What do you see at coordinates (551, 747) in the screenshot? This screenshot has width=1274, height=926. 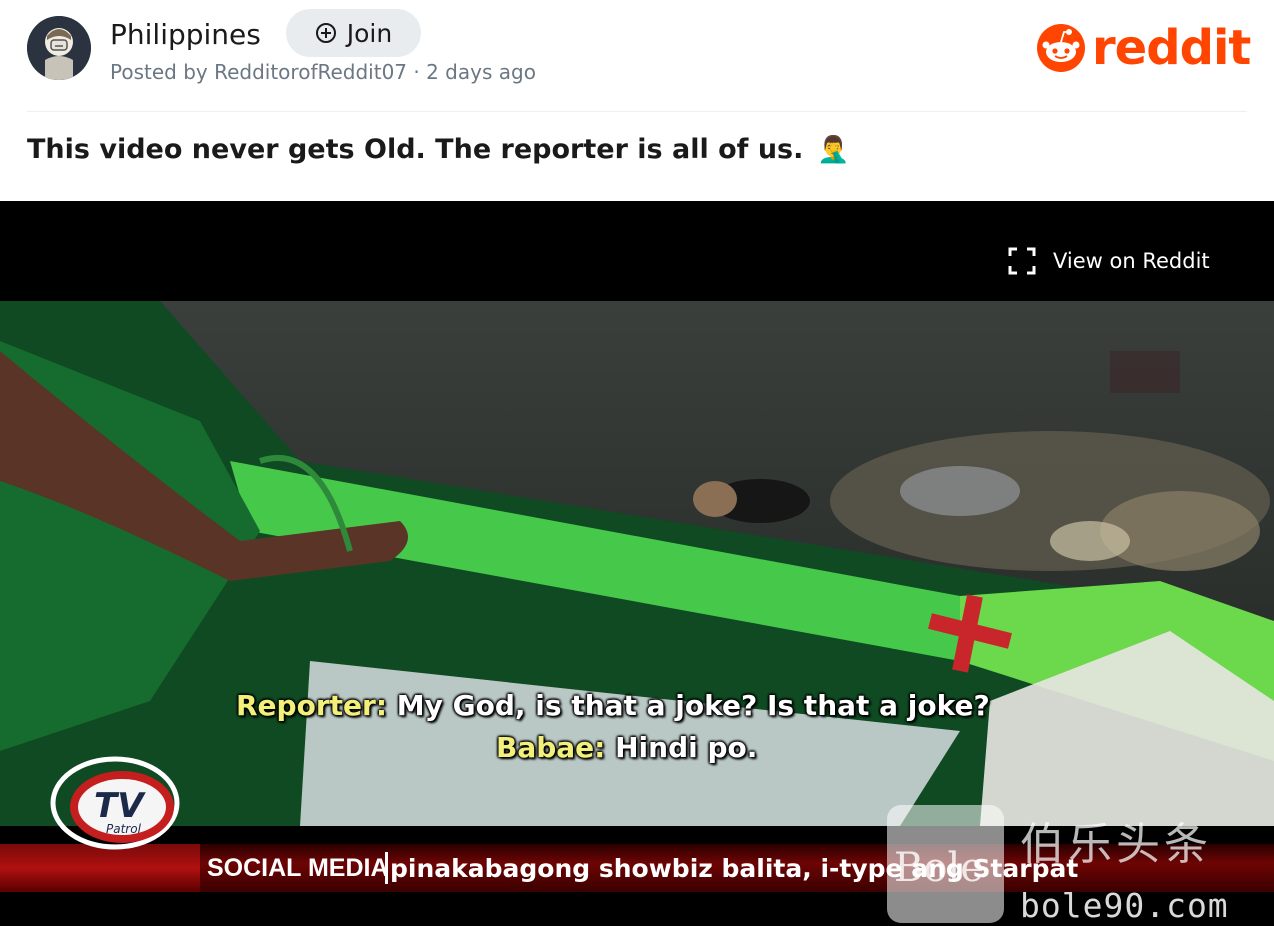 I see `subtitle-speaker-2: Babae:` at bounding box center [551, 747].